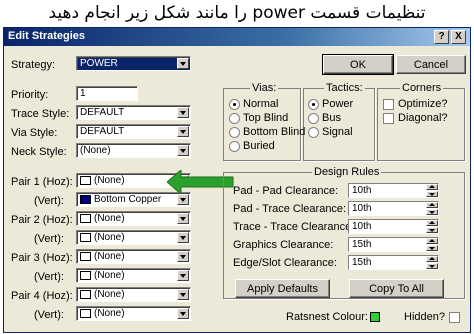  I want to click on strategy-value: POWER, so click(99, 63).